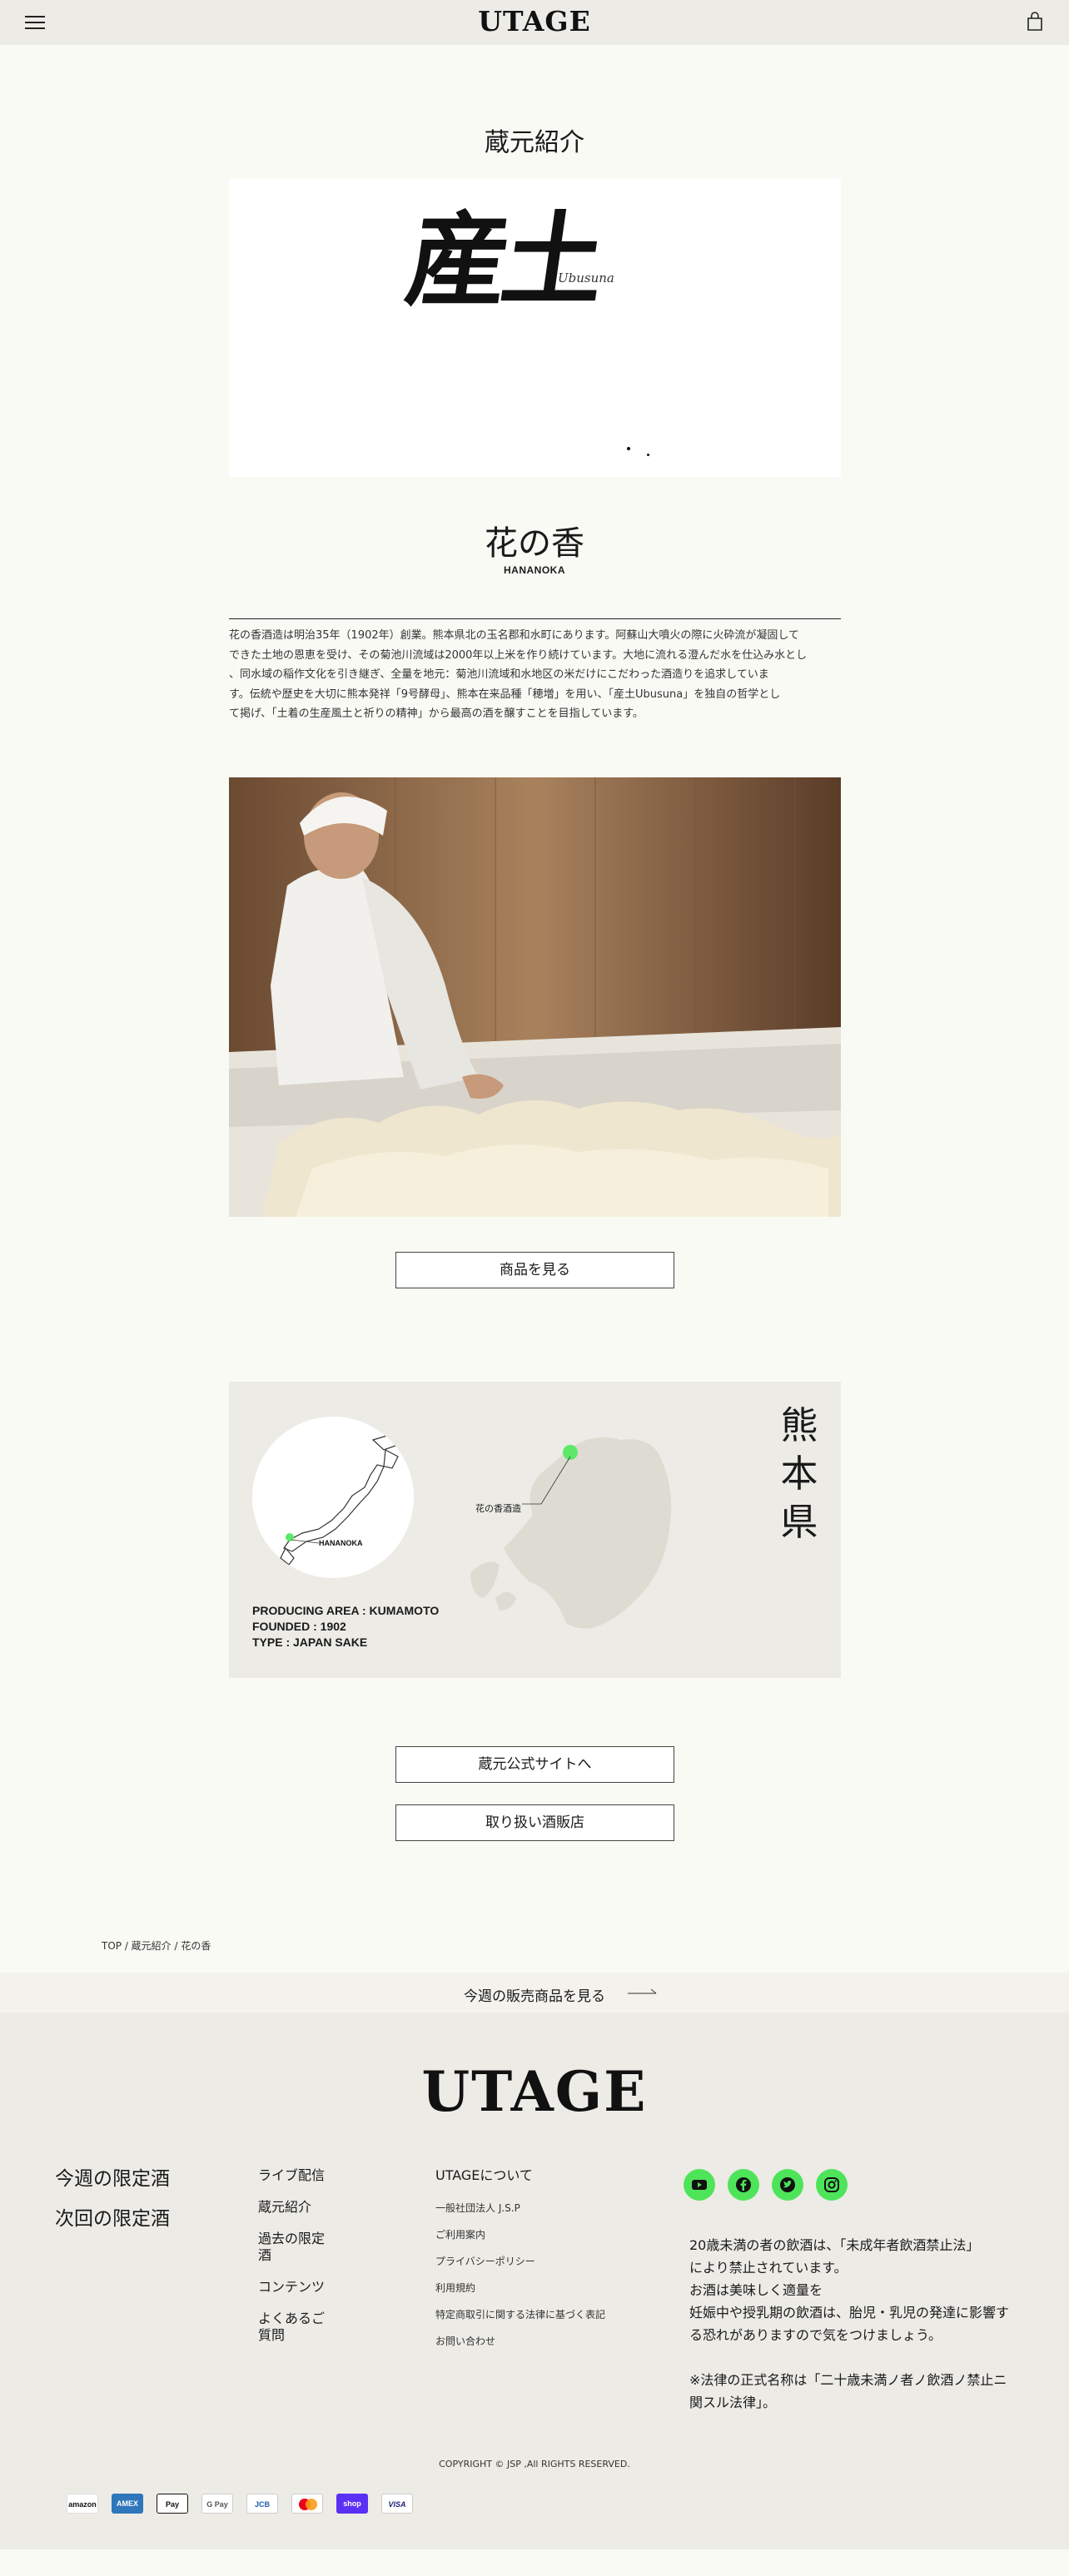 This screenshot has width=1069, height=2576. What do you see at coordinates (1035, 22) in the screenshot?
I see `bag-icon` at bounding box center [1035, 22].